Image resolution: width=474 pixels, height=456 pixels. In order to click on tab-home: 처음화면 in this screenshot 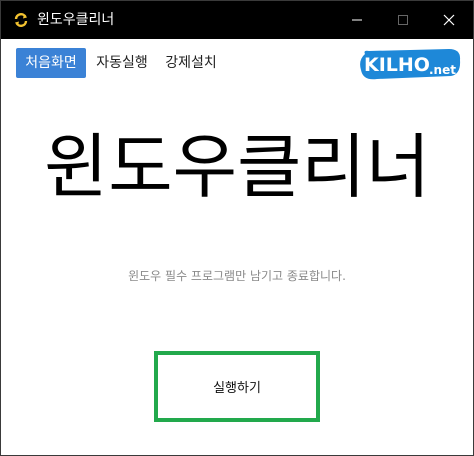, I will do `click(51, 63)`.